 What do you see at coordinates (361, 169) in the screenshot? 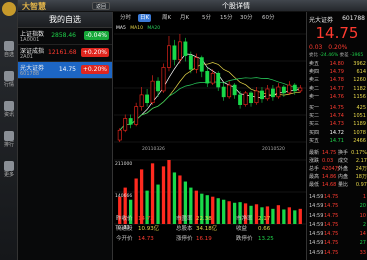
I see `stat-value: 24万` at bounding box center [361, 169].